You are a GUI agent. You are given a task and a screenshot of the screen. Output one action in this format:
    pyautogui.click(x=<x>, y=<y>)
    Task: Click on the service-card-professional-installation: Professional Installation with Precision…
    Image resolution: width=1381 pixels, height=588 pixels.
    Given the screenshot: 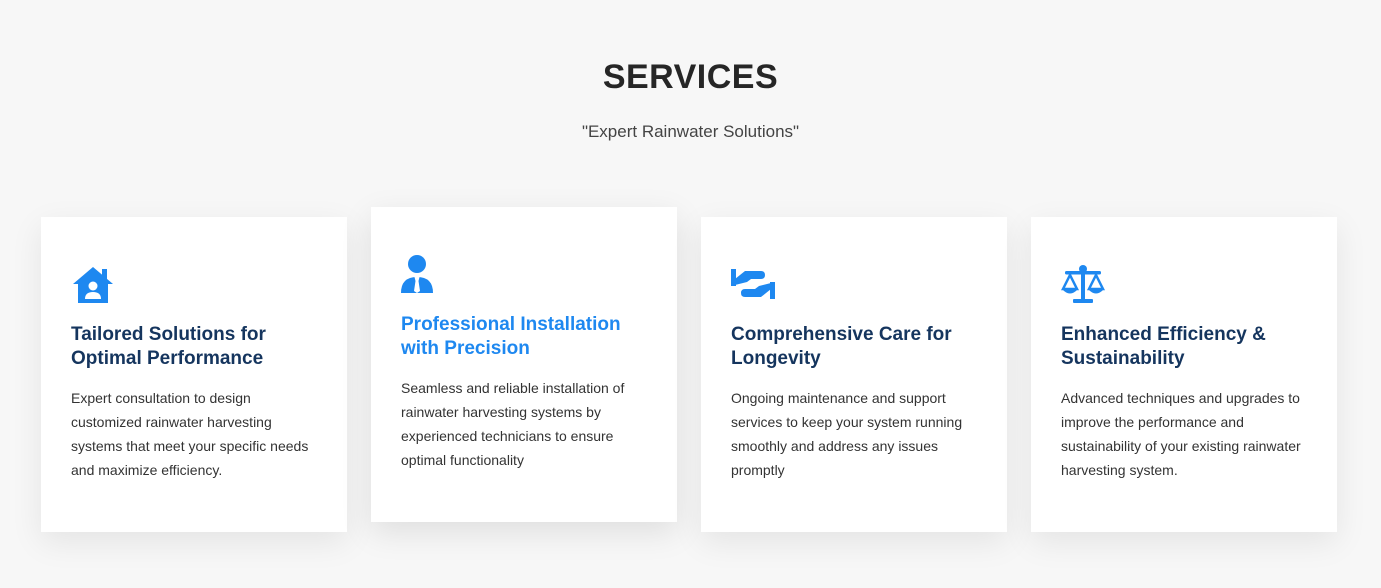 What is the action you would take?
    pyautogui.click(x=524, y=364)
    